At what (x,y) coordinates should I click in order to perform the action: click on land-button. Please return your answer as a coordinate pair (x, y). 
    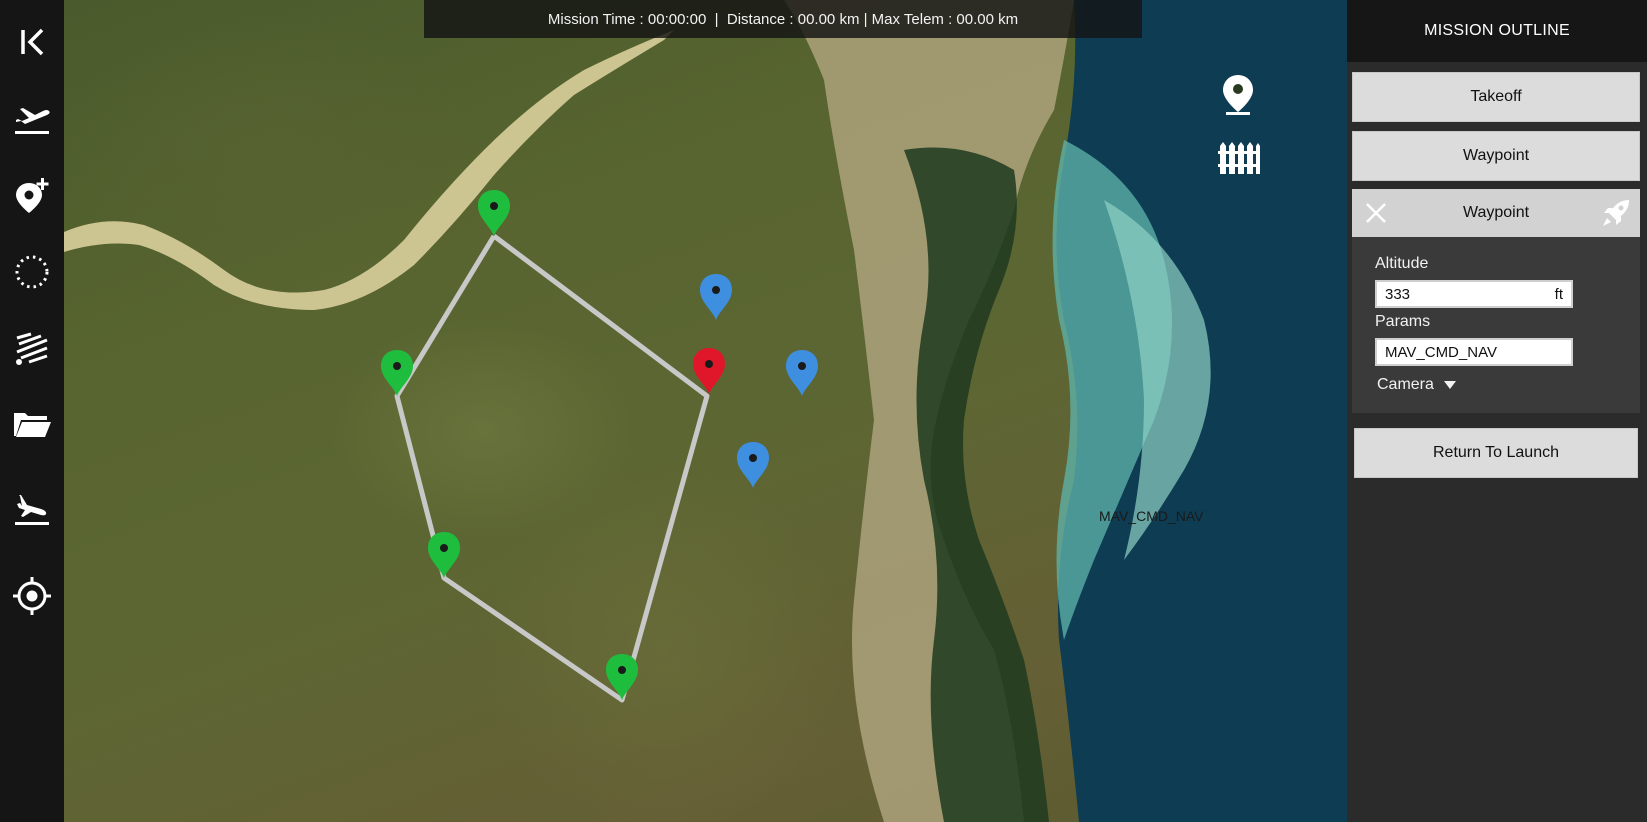
    Looking at the image, I should click on (32, 508).